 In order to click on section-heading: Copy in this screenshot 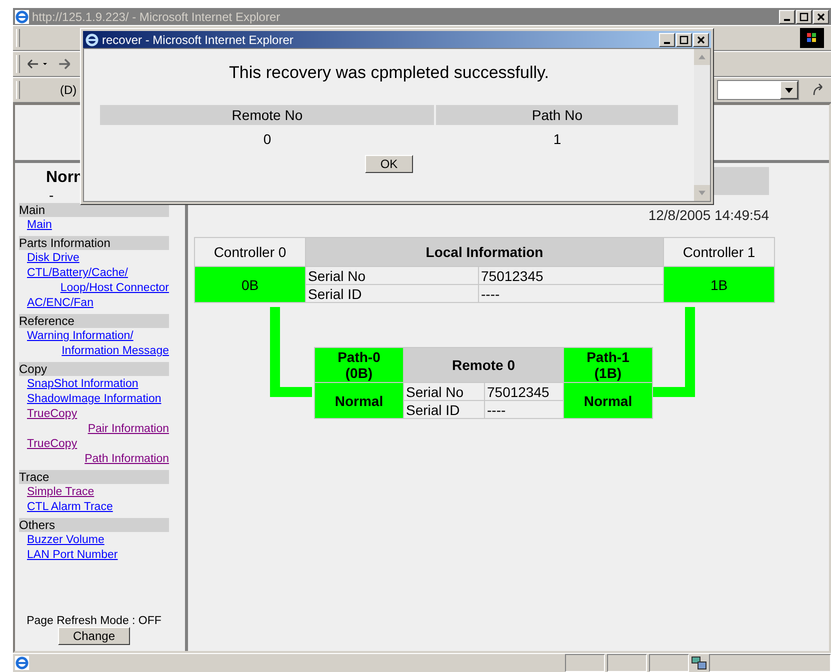, I will do `click(94, 369)`.